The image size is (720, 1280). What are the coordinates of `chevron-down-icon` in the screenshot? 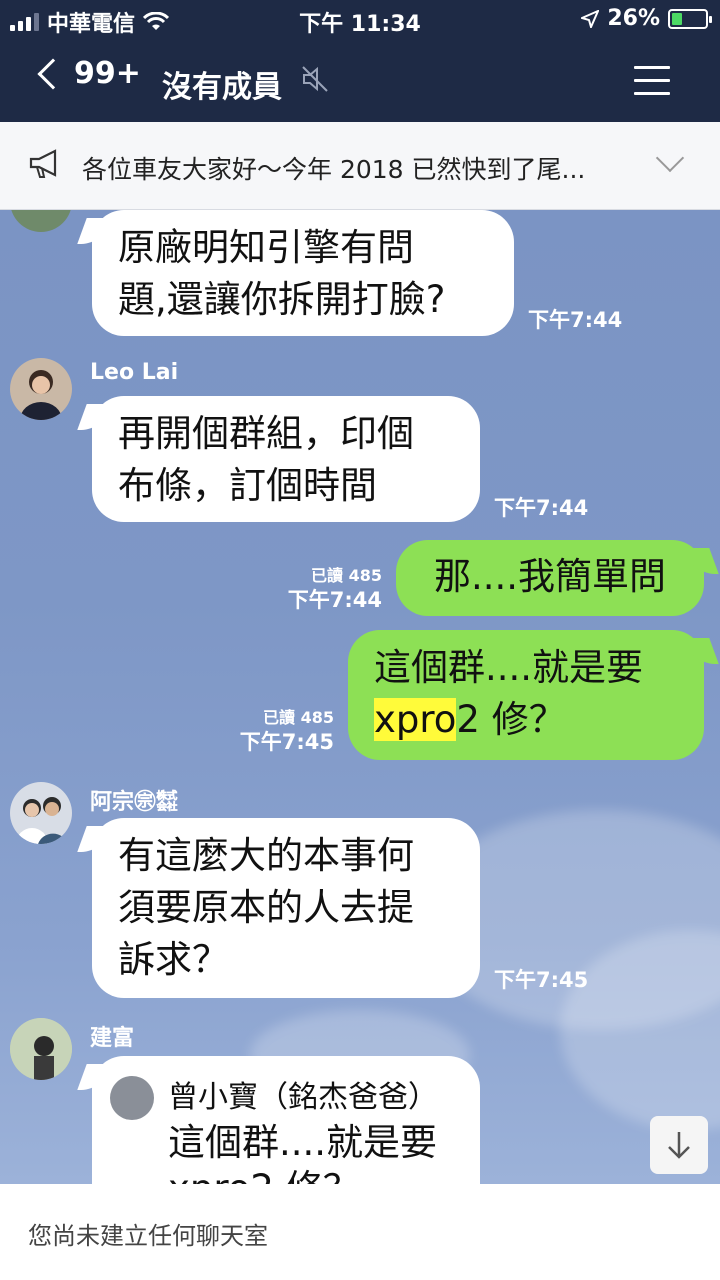 It's located at (670, 158).